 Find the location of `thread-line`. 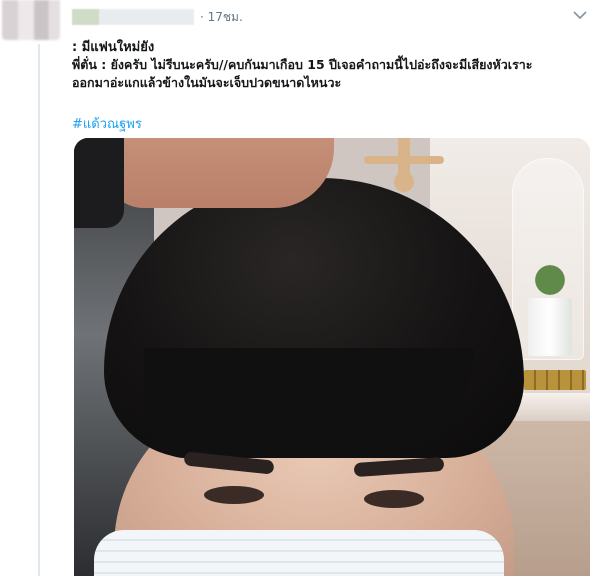

thread-line is located at coordinates (39, 310).